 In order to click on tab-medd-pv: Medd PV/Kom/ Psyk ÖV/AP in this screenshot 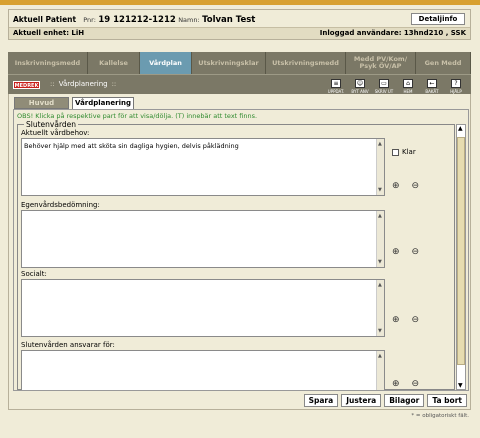, I will do `click(381, 63)`.